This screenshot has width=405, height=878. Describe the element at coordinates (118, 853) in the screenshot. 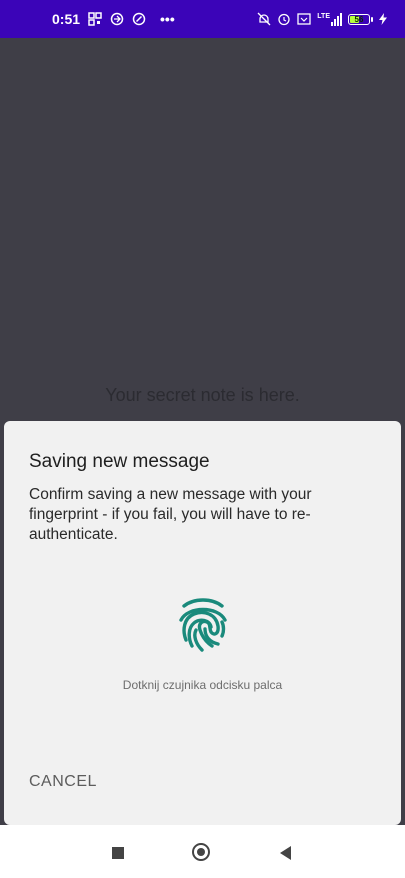

I see `recents-button` at that location.